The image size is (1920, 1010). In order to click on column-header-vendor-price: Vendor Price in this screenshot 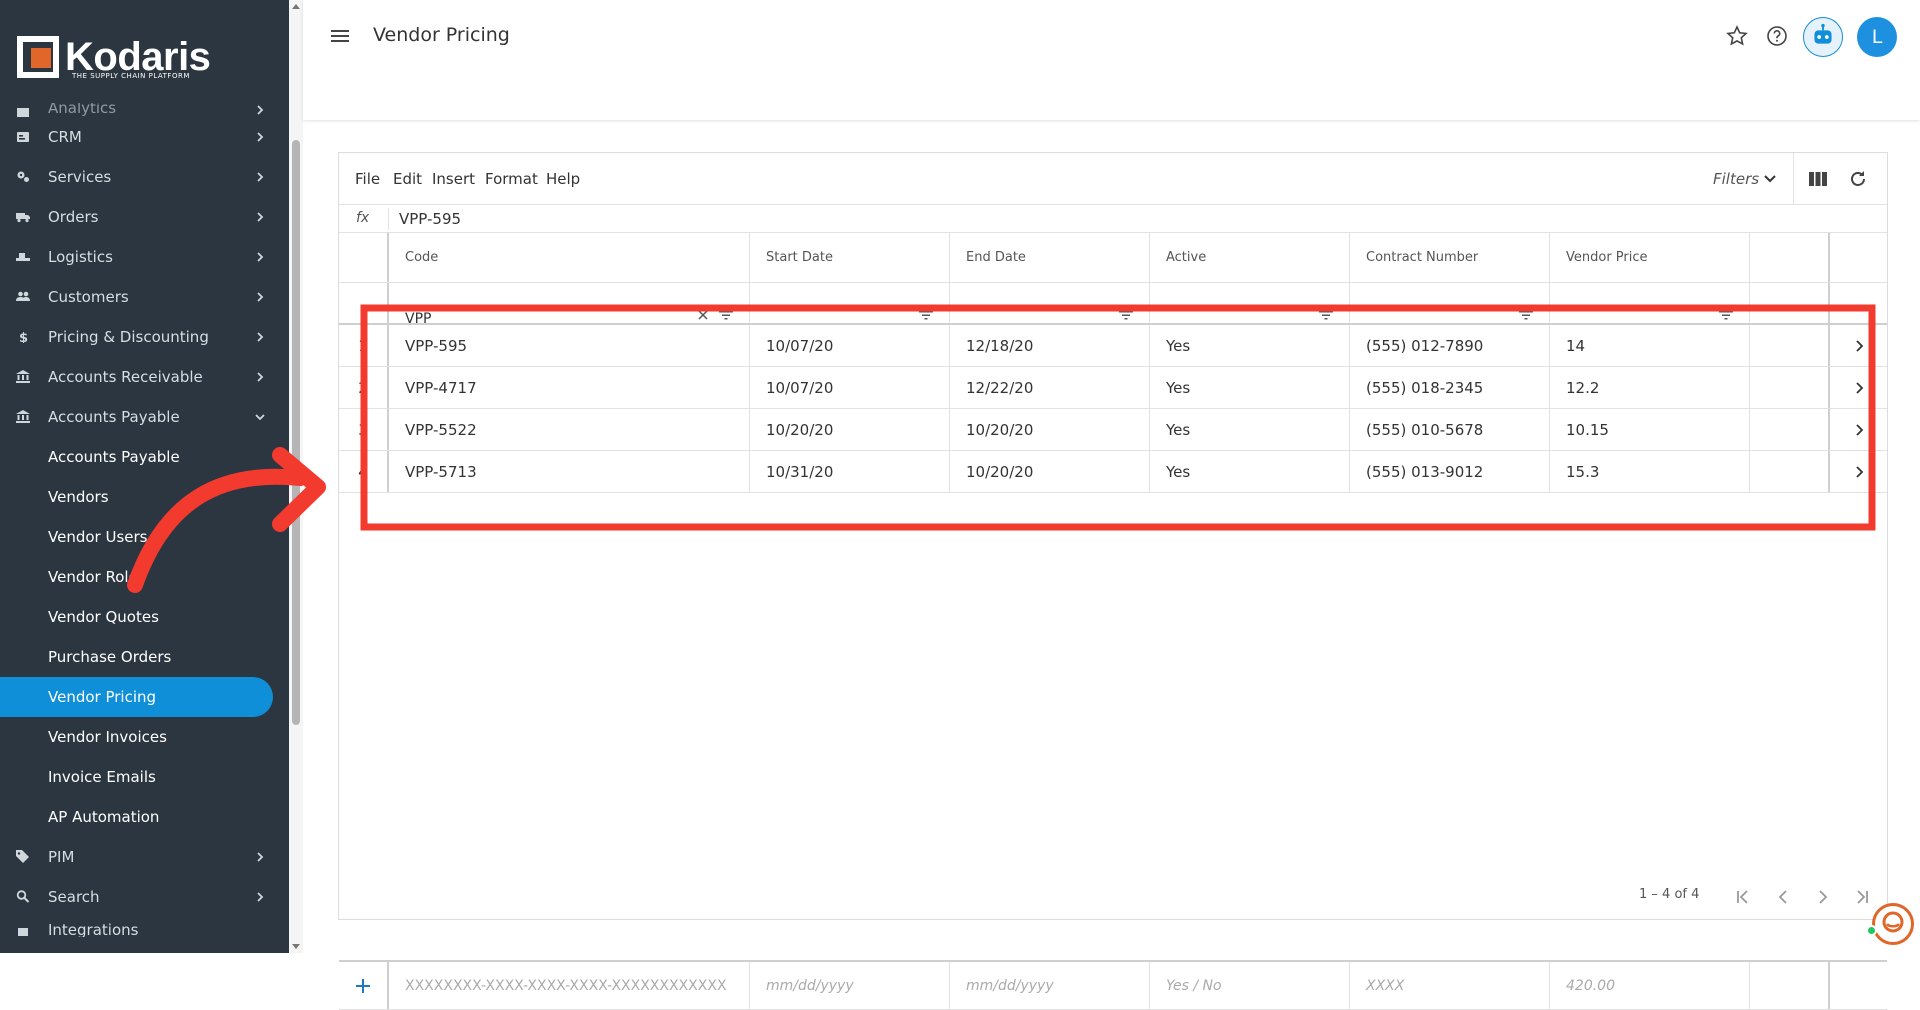, I will do `click(1650, 257)`.